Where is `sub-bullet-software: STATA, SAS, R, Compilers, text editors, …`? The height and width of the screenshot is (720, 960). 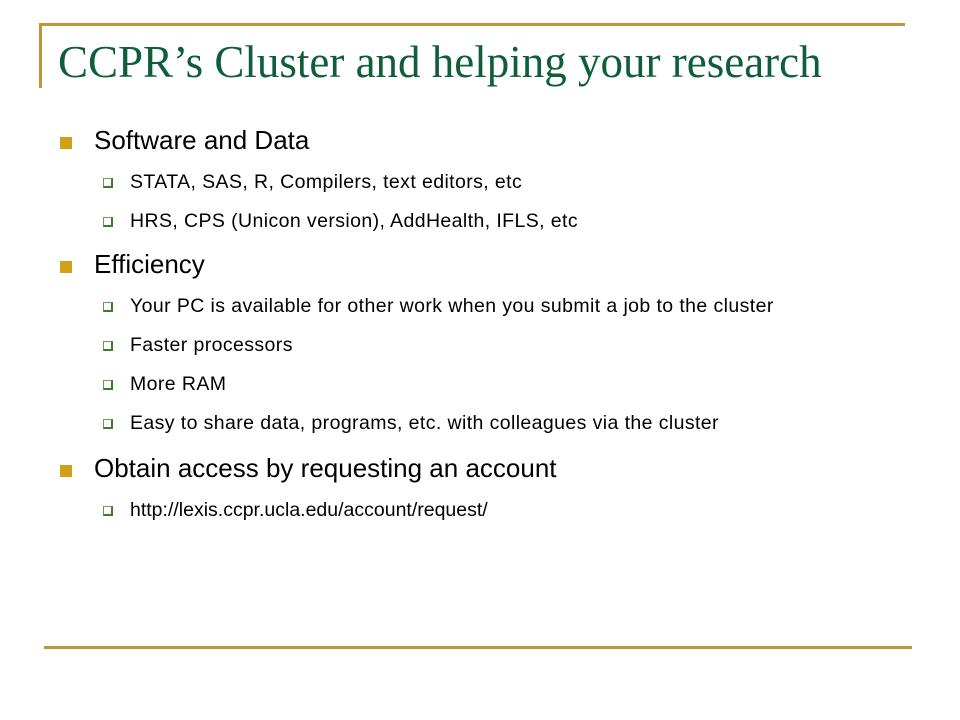 sub-bullet-software: STATA, SAS, R, Compilers, text editors, … is located at coordinates (481, 182).